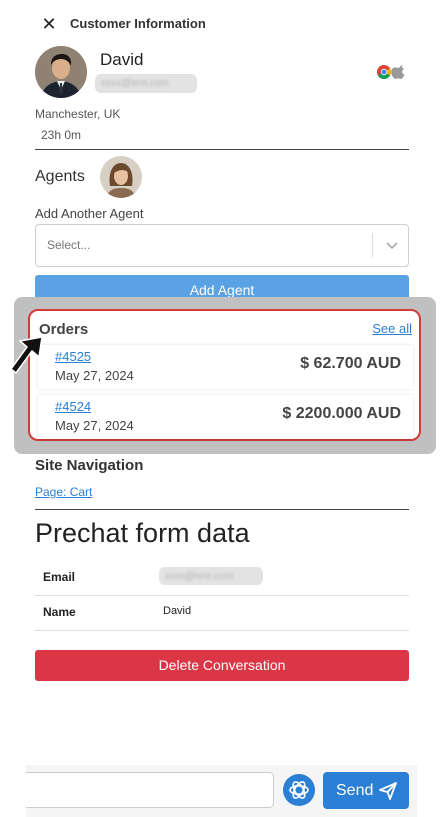 The image size is (448, 817). What do you see at coordinates (355, 790) in the screenshot?
I see `send-label: Send` at bounding box center [355, 790].